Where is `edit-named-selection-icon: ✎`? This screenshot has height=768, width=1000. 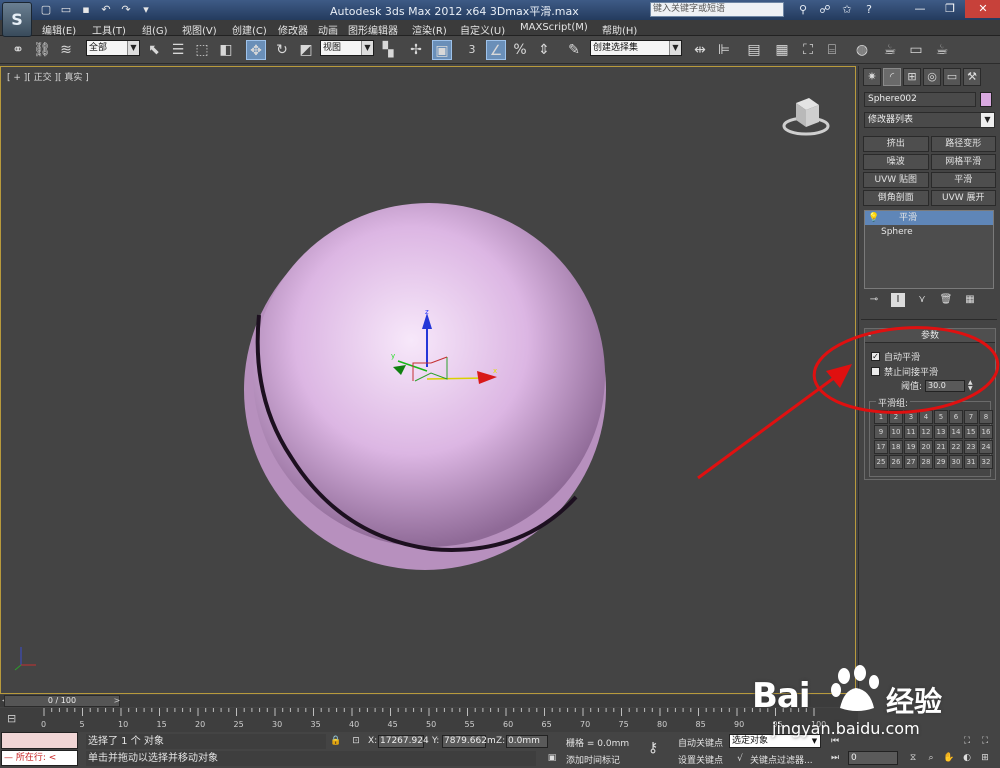
edit-named-selection-icon: ✎ is located at coordinates (574, 50).